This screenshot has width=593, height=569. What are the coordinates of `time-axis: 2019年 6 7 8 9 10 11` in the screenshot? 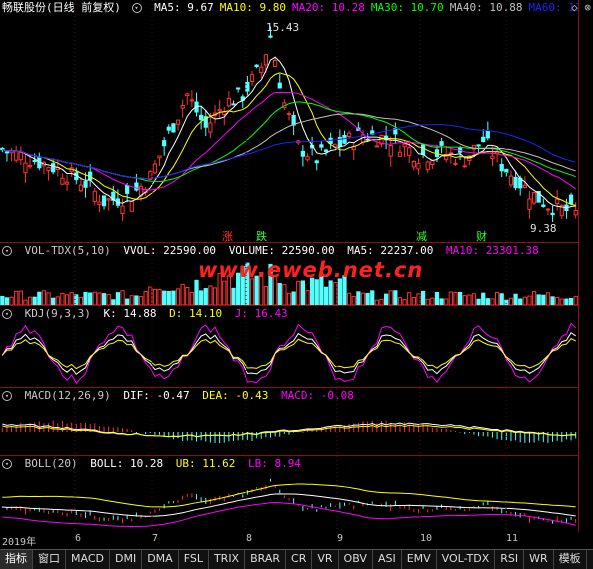 It's located at (289, 540).